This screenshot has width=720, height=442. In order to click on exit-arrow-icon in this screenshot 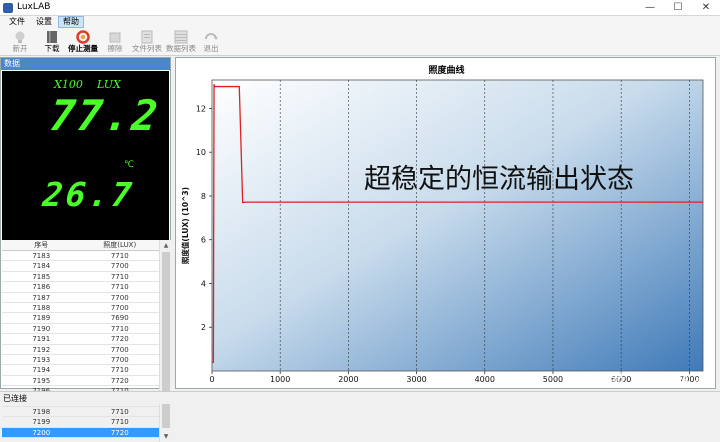, I will do `click(211, 37)`.